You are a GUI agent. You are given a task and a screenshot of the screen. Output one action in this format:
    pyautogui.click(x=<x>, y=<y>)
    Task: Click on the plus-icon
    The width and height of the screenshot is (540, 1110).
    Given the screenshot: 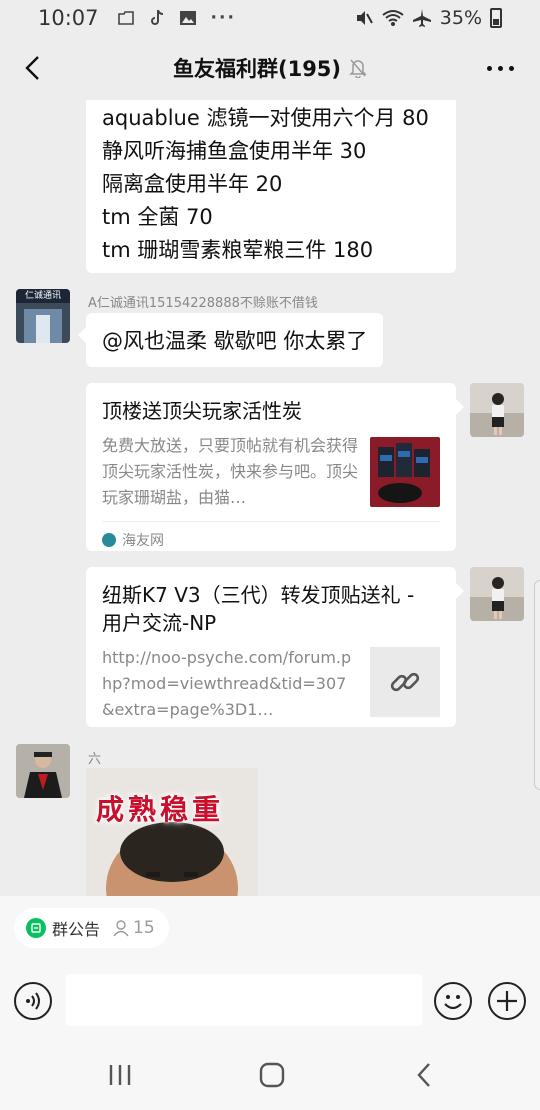 What is the action you would take?
    pyautogui.click(x=507, y=1001)
    